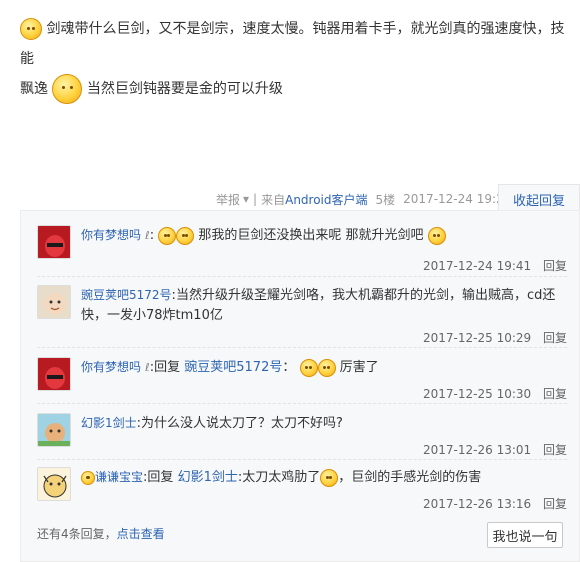  I want to click on write-reply-button: 我也说一句, so click(525, 535).